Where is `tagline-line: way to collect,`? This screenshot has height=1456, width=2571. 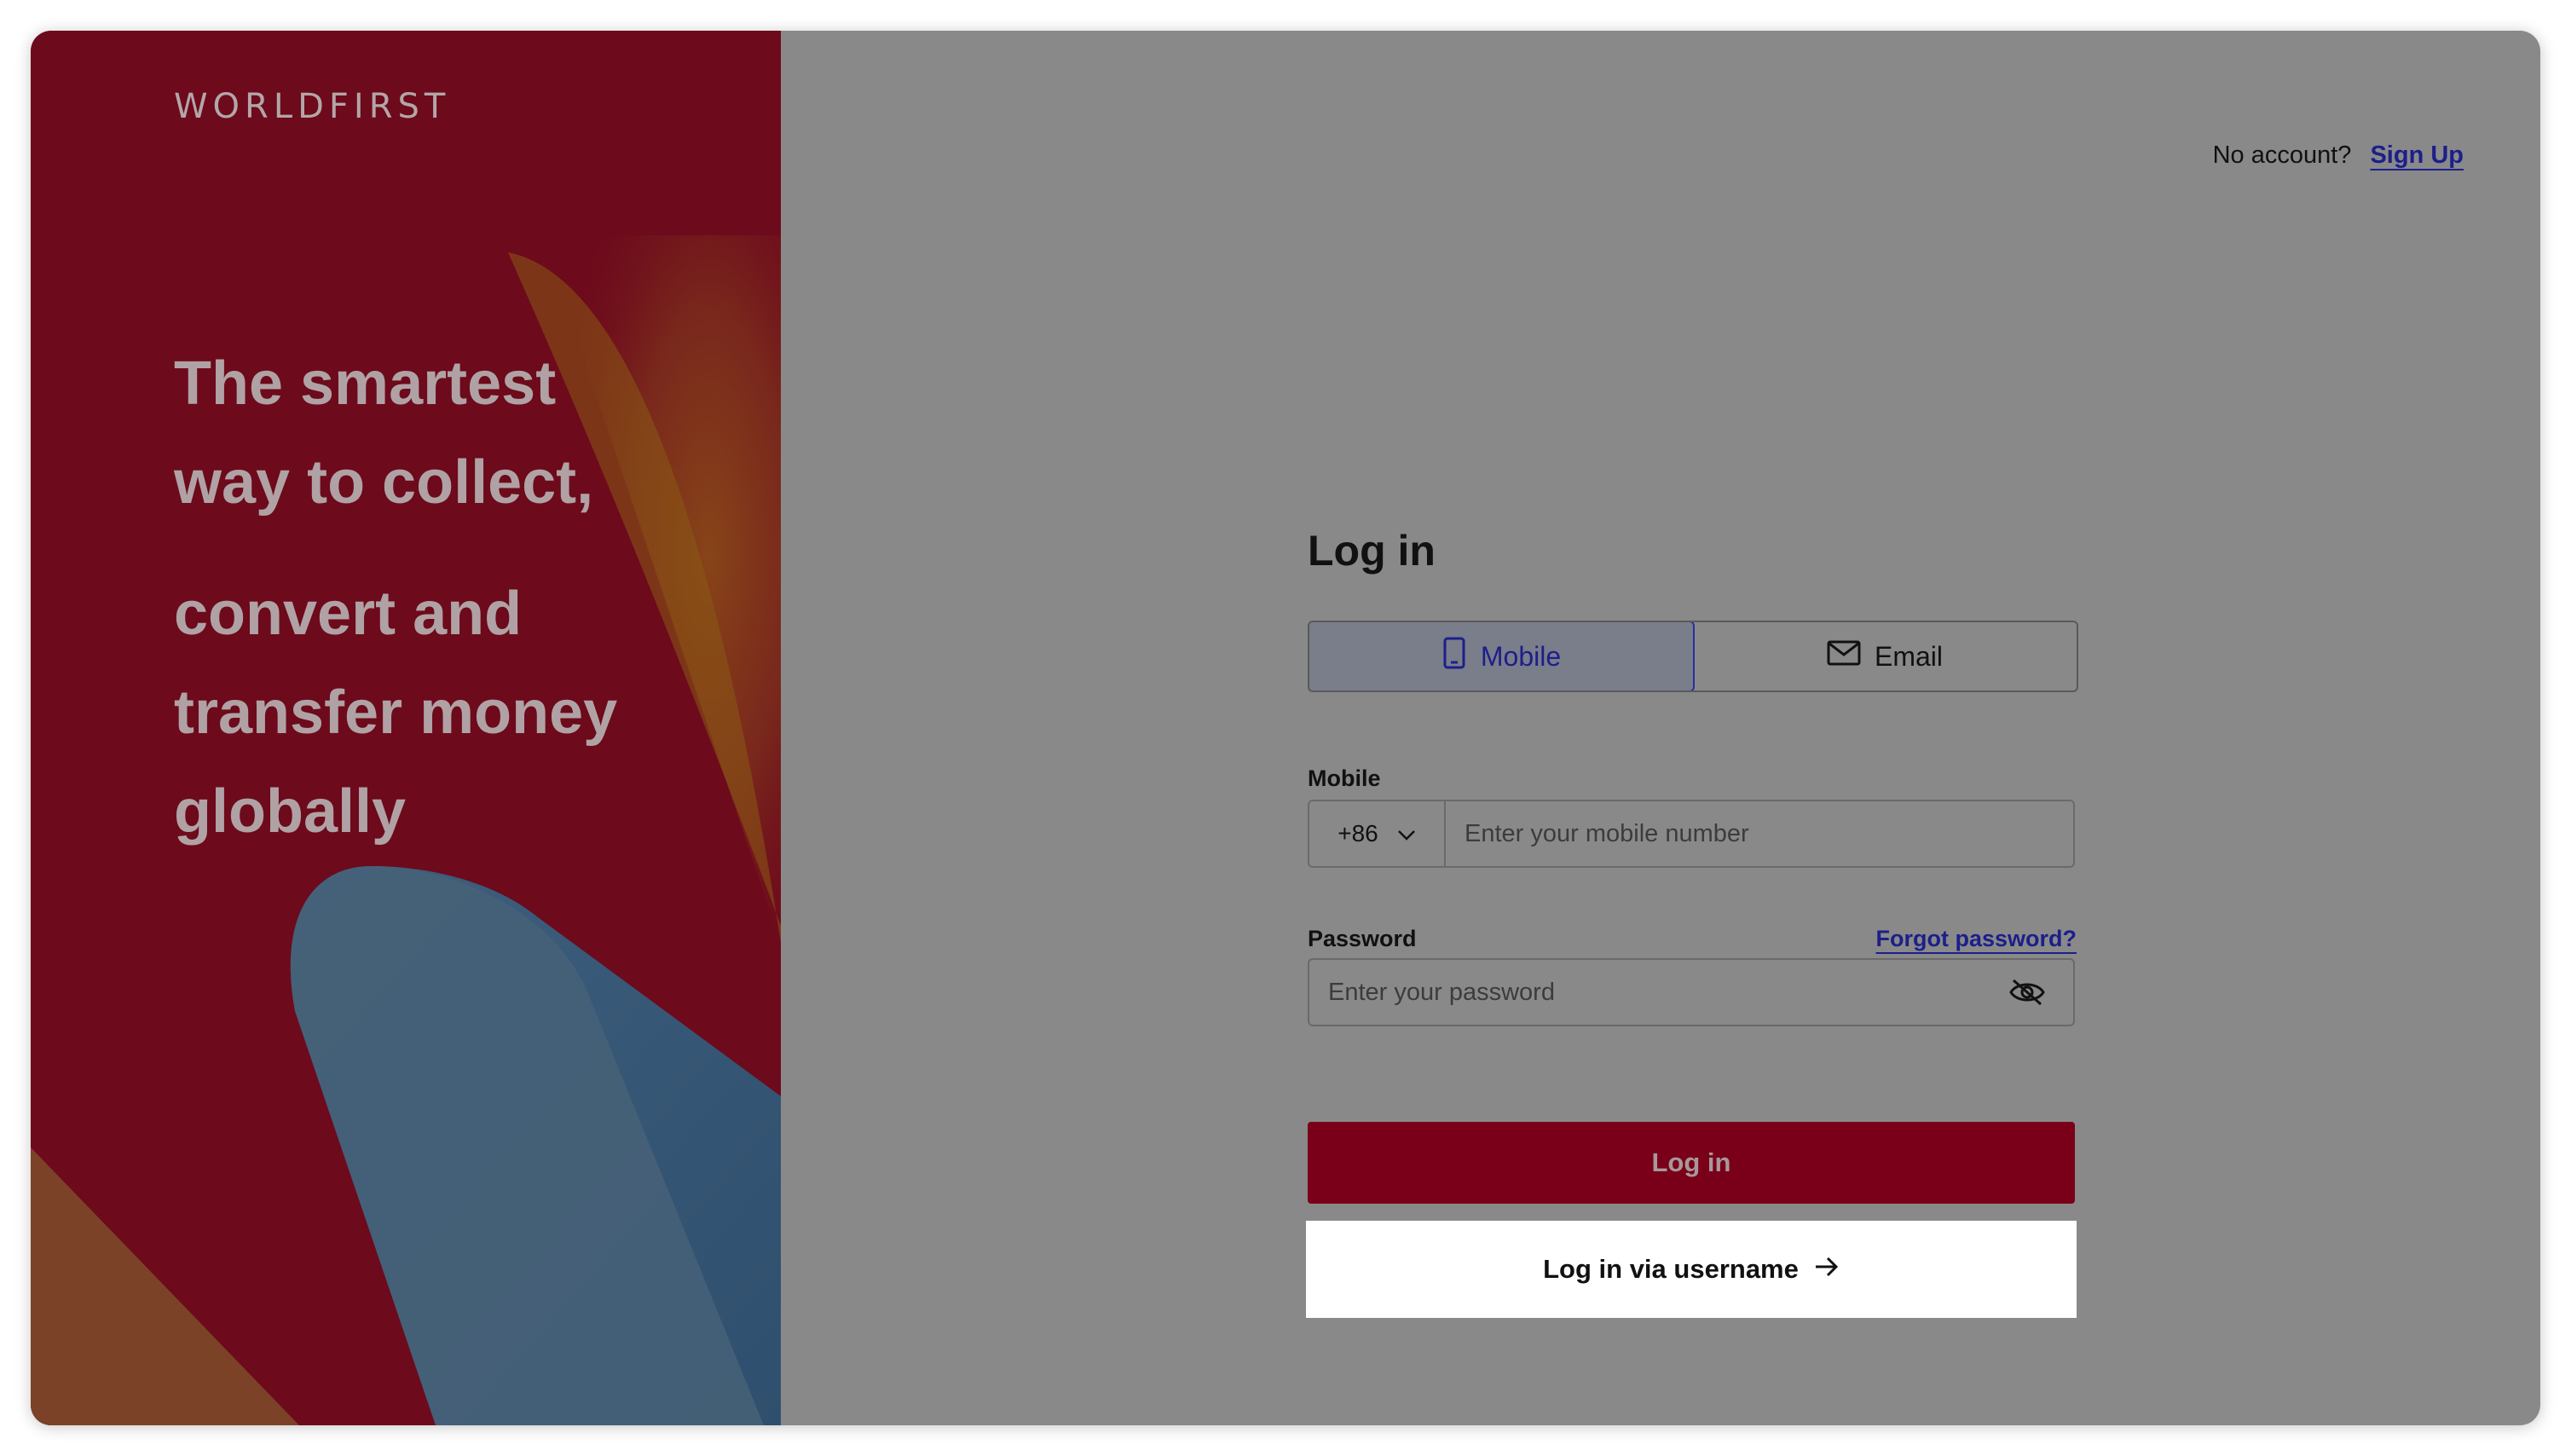
tagline-line: way to collect, is located at coordinates (384, 482).